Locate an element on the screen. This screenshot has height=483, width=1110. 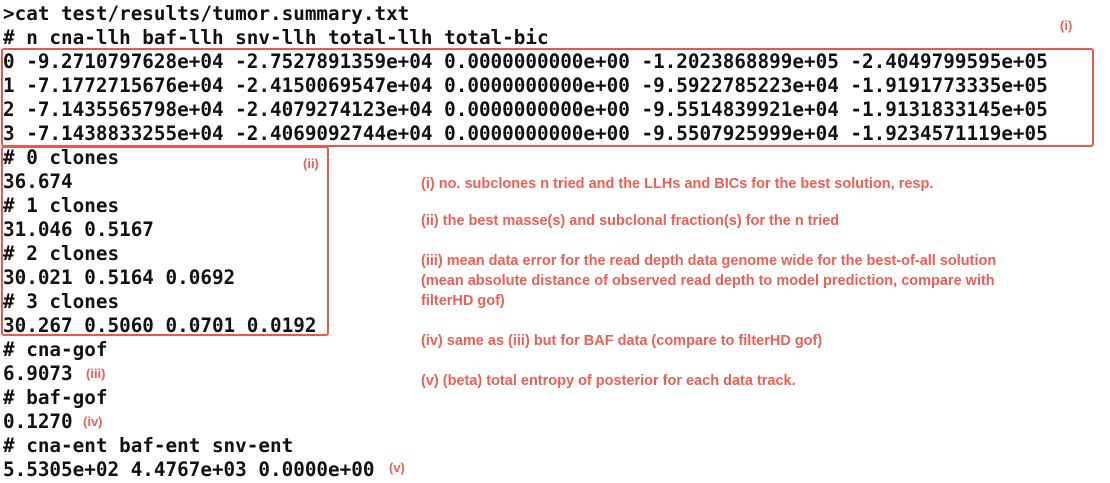
annotation-tag-iii: (iii) is located at coordinates (96, 373).